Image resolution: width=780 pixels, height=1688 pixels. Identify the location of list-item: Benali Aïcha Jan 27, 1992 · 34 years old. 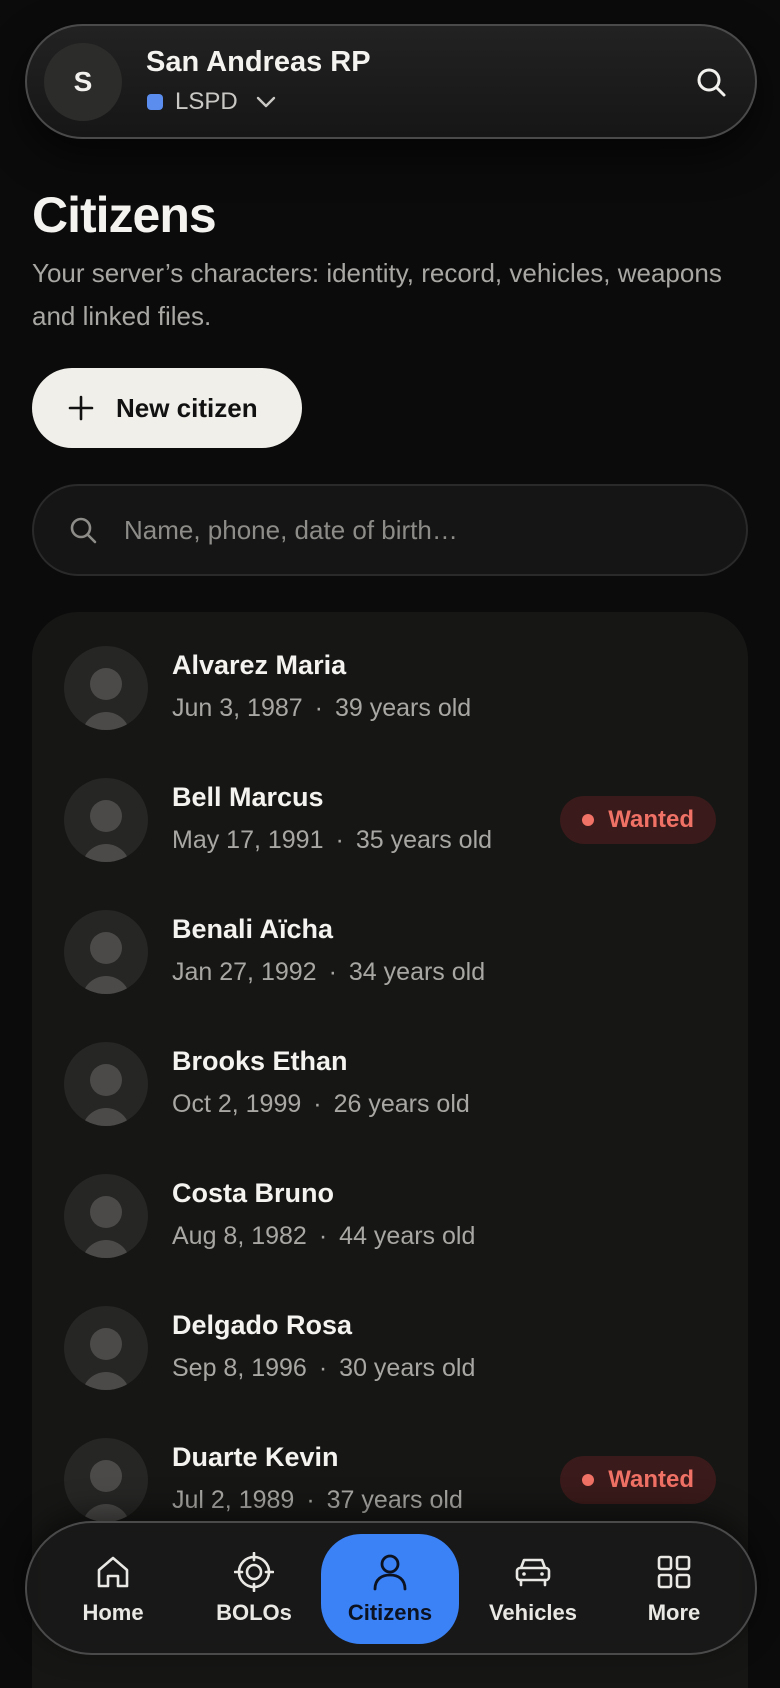
(390, 942).